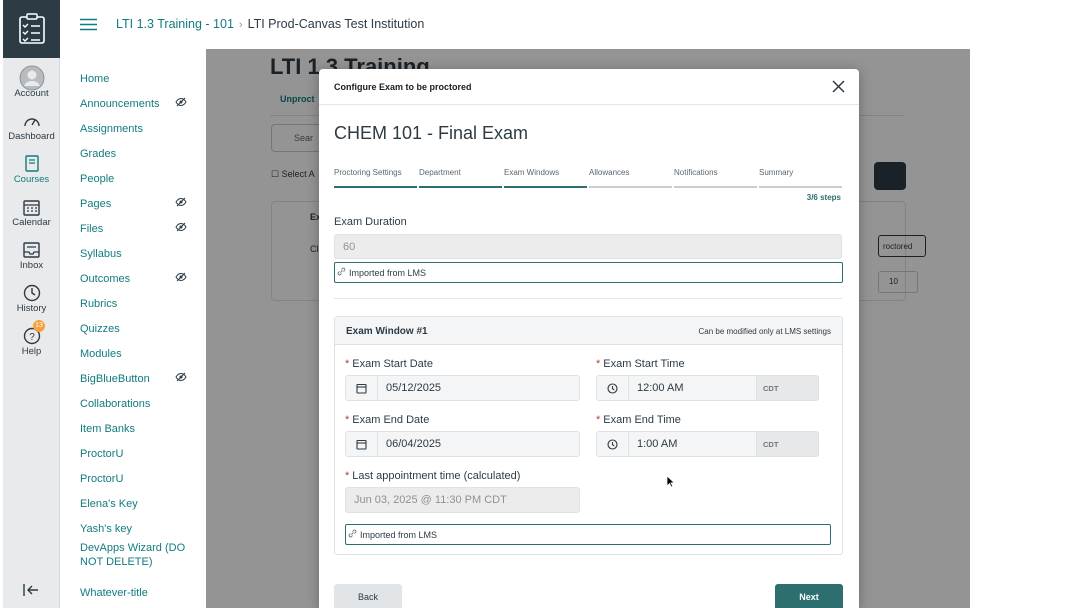 This screenshot has width=1080, height=608. I want to click on course-nav-label: Syllabus, so click(101, 253).